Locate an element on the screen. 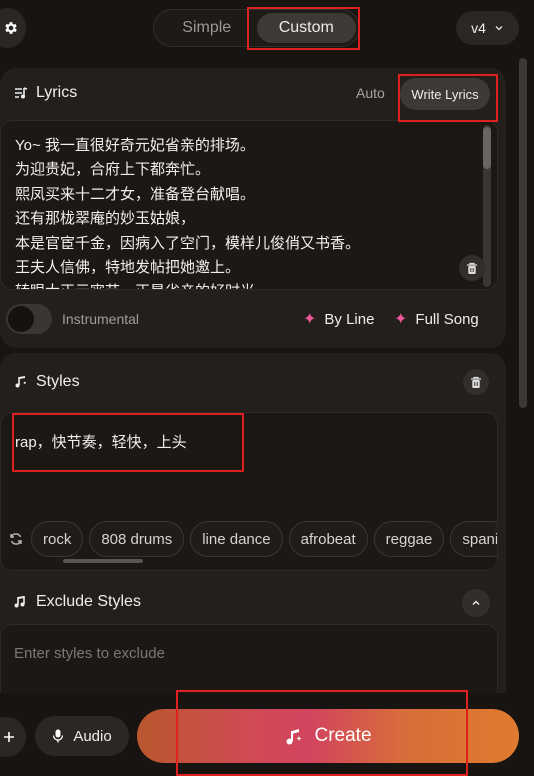 Image resolution: width=534 pixels, height=776 pixels. instrumental-toggle-row: Instrumental is located at coordinates (72, 319).